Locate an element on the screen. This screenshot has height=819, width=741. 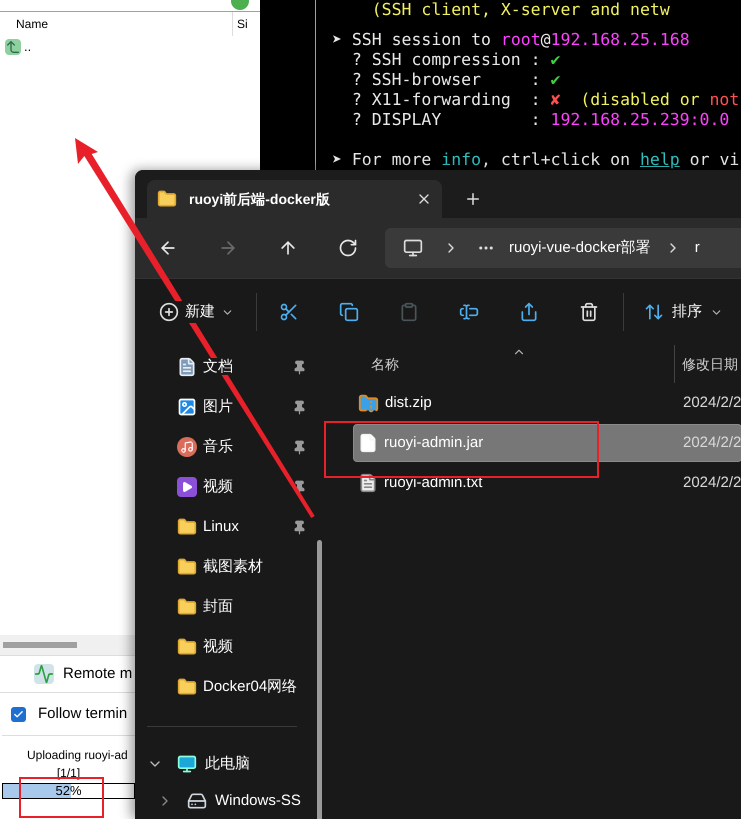
parent-folder-icon is located at coordinates (13, 47).